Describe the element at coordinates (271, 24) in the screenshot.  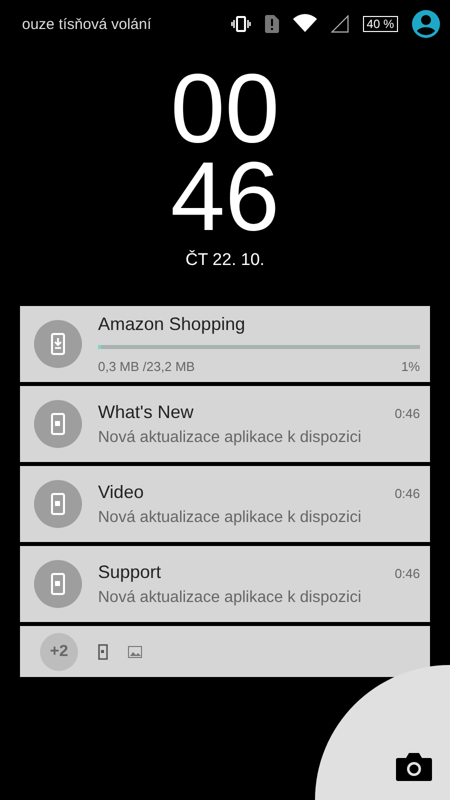
I see `sim-alert-icon` at that location.